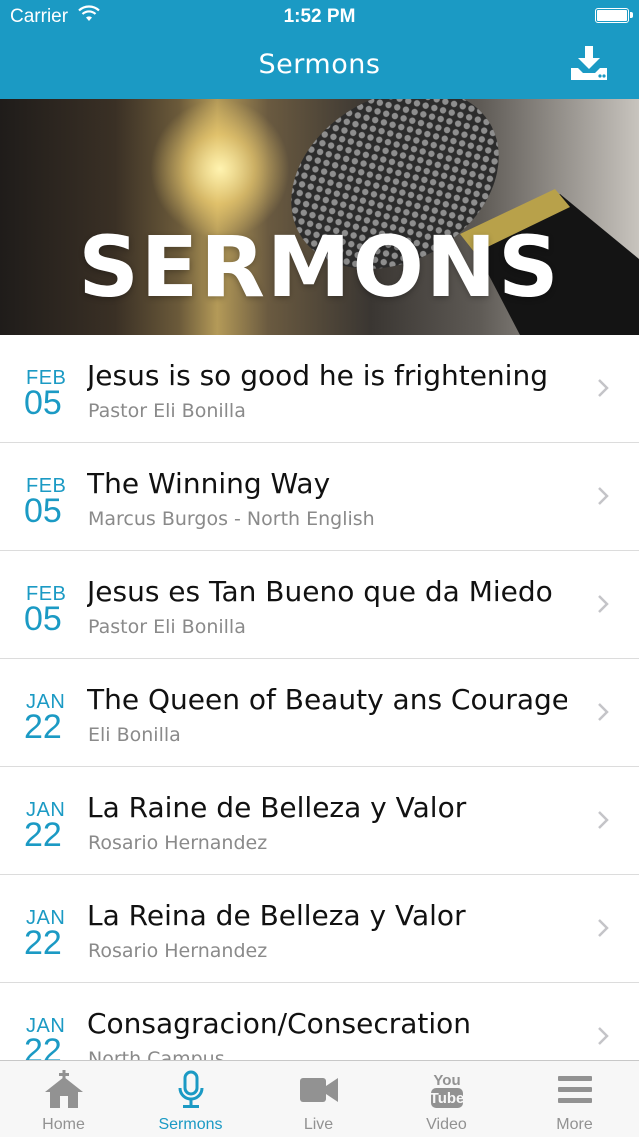 The height and width of the screenshot is (1137, 639). I want to click on download-icon, so click(589, 64).